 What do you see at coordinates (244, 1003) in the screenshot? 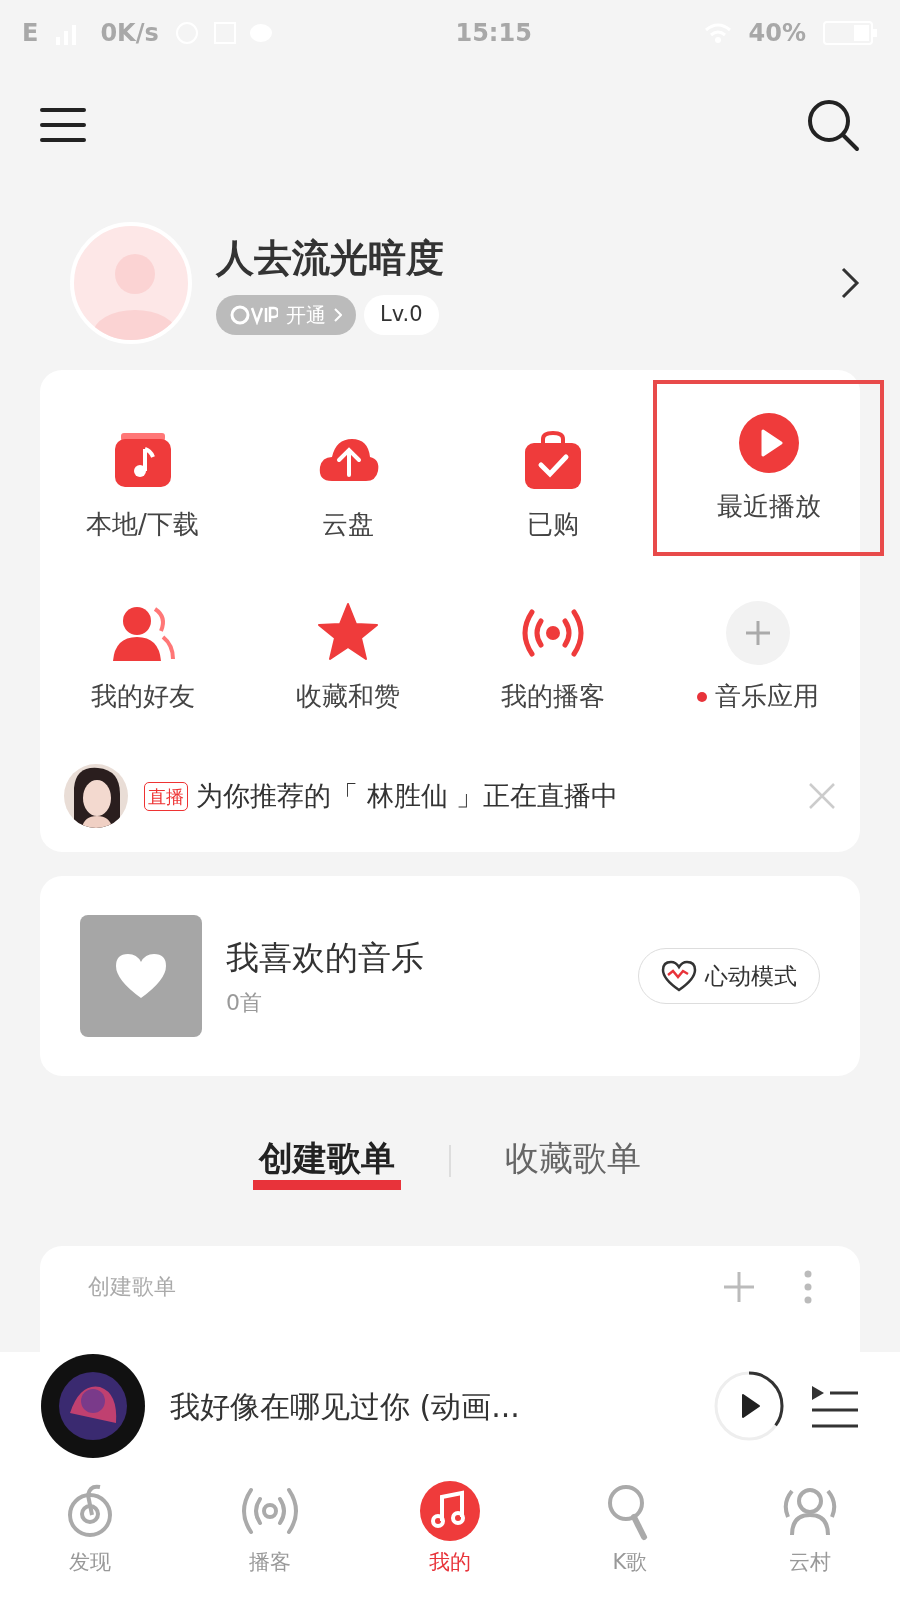
I see `song-count: 0首` at bounding box center [244, 1003].